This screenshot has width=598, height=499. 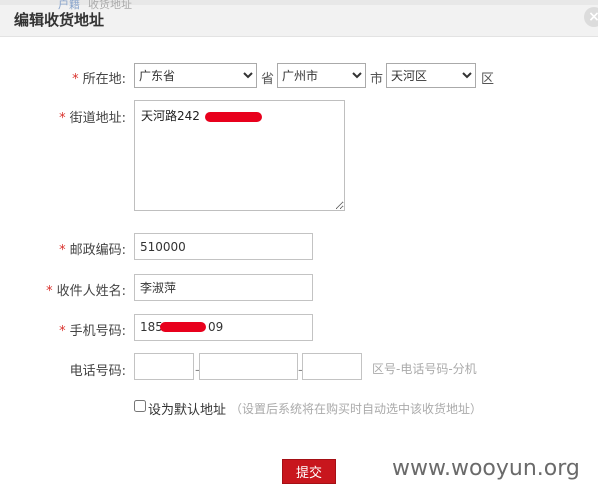 What do you see at coordinates (356, 409) in the screenshot?
I see `default-address-note: （设置后系统将在购买时自动选中该收货地址）` at bounding box center [356, 409].